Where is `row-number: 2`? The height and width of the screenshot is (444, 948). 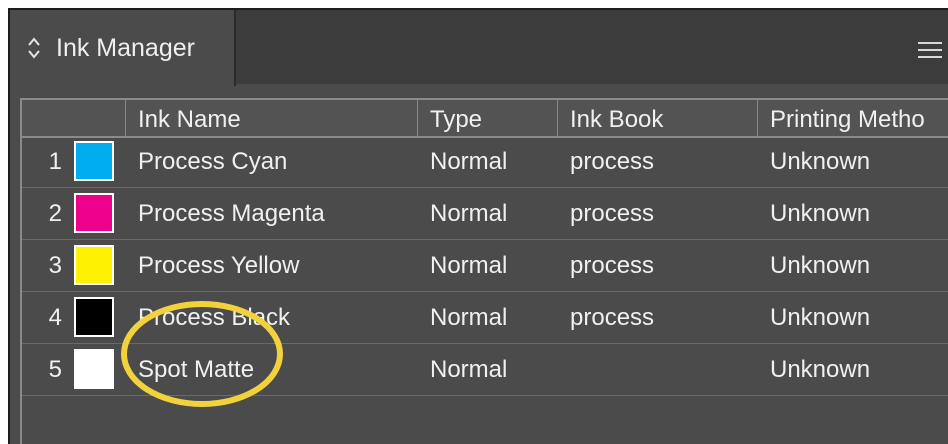
row-number: 2 is located at coordinates (55, 213).